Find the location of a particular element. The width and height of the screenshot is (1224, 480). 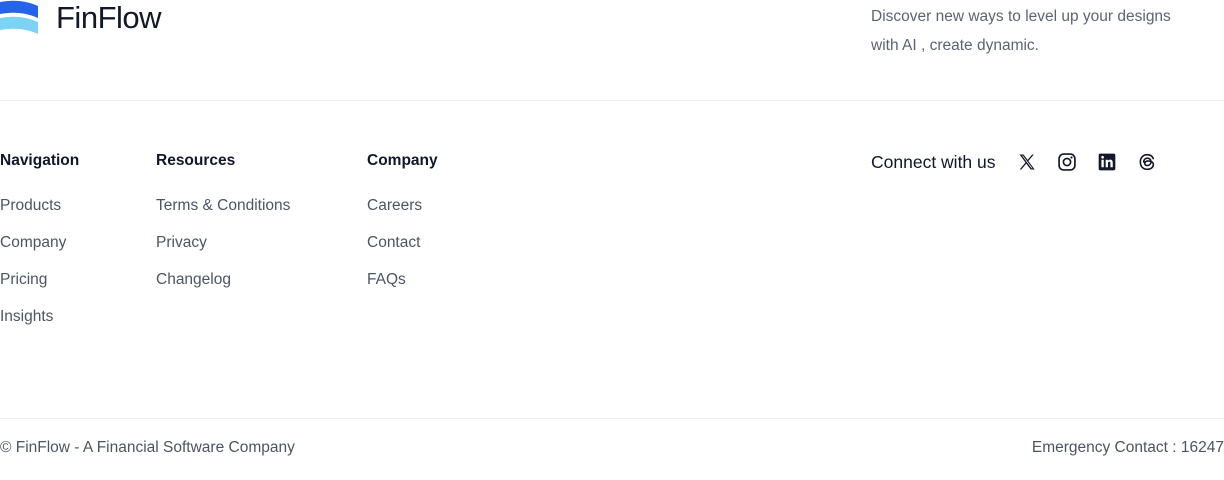

copyright-text: © FinFlow - A Financial Software Company is located at coordinates (147, 447).